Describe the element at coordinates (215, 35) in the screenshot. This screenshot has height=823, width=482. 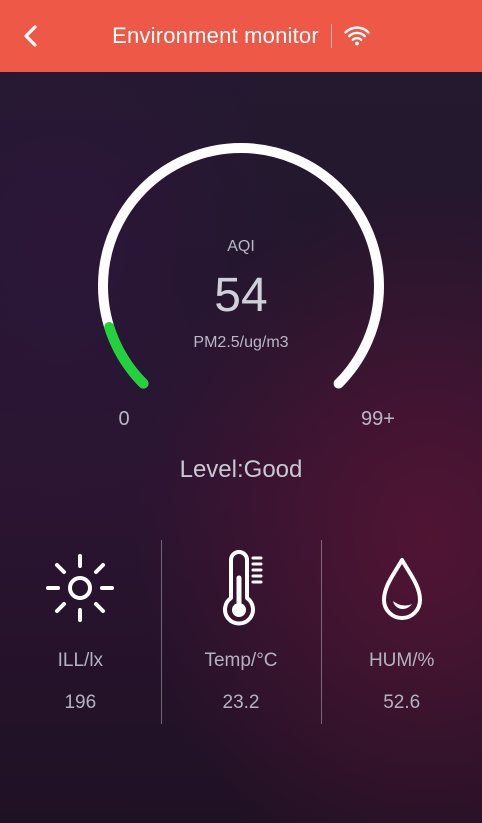
I see `page-title: Environment monitor` at that location.